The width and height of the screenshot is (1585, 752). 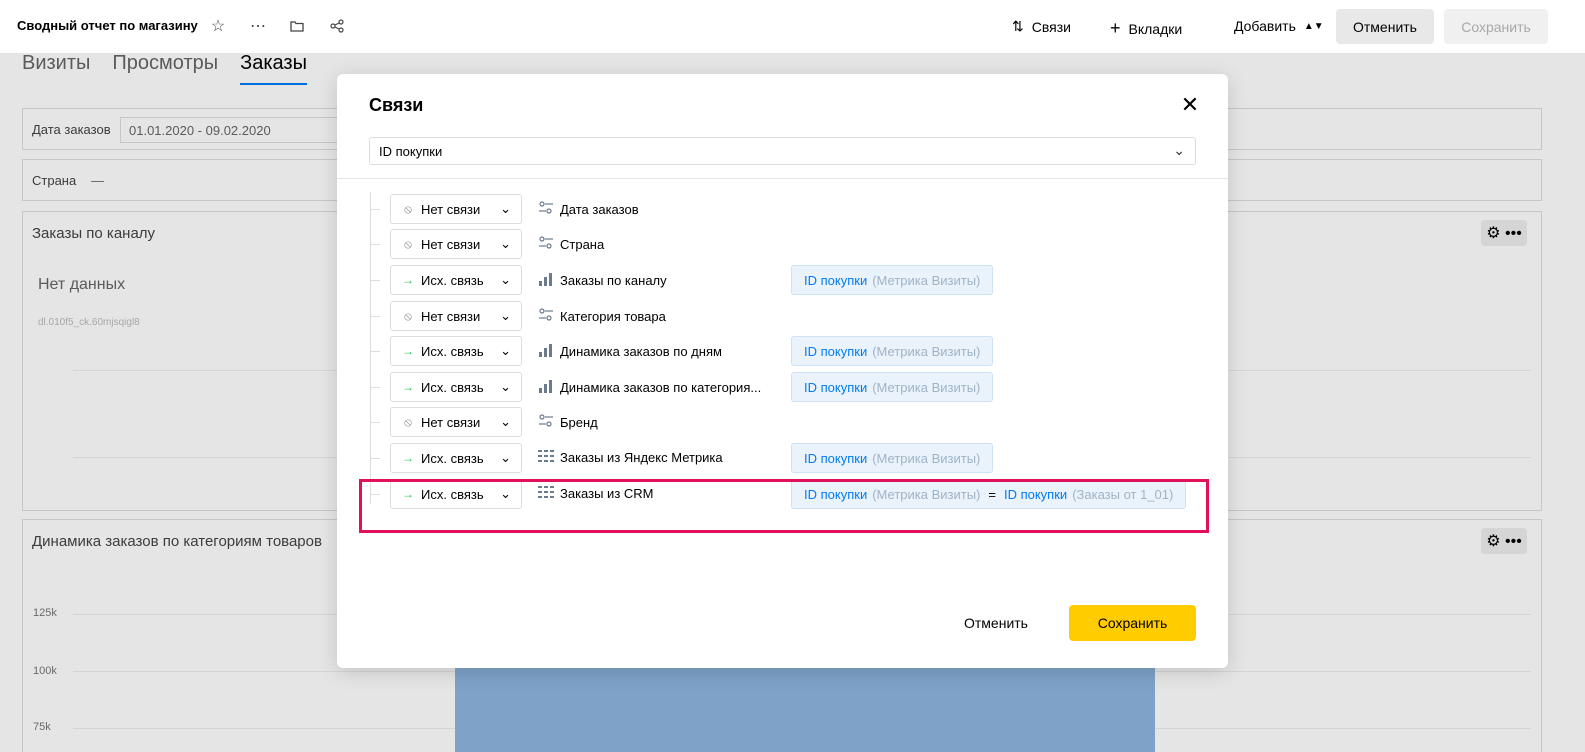 I want to click on close-icon: ✕, so click(x=1190, y=105).